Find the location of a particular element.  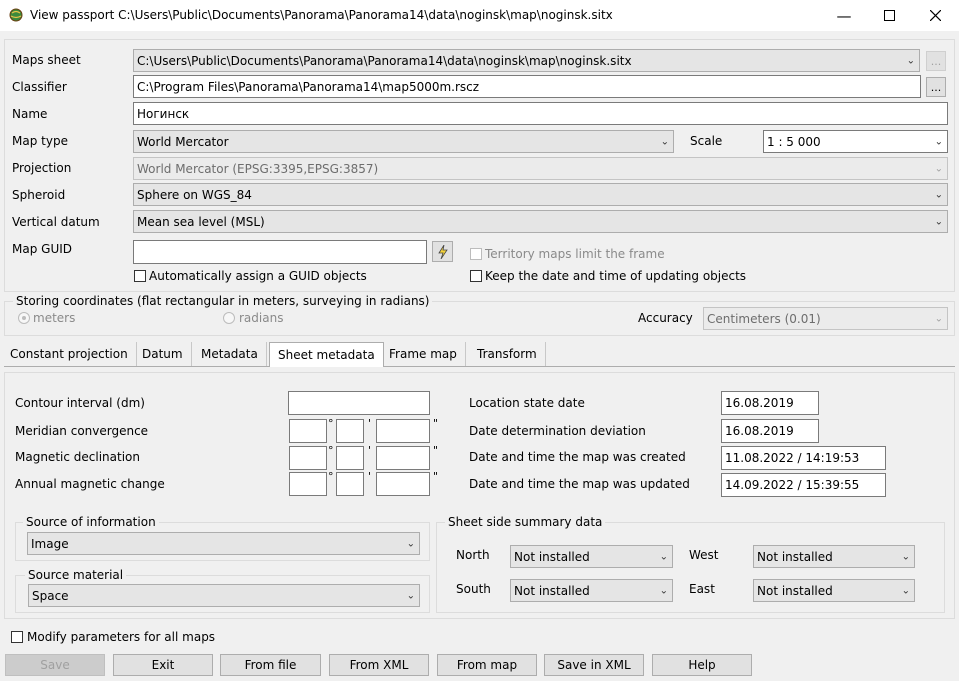

date-deviation-field: 16.08.2019 is located at coordinates (770, 431).